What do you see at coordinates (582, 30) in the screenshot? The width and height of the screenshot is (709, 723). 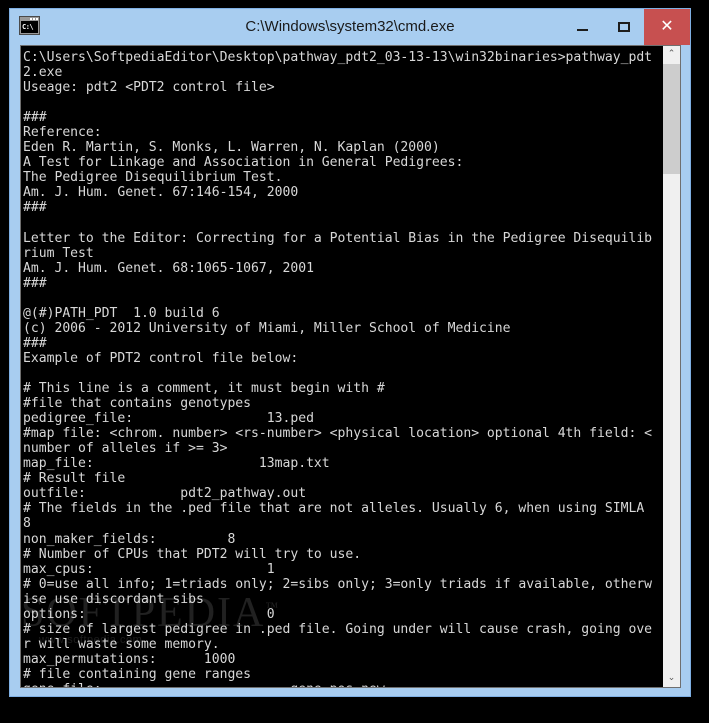 I see `minimize-icon` at bounding box center [582, 30].